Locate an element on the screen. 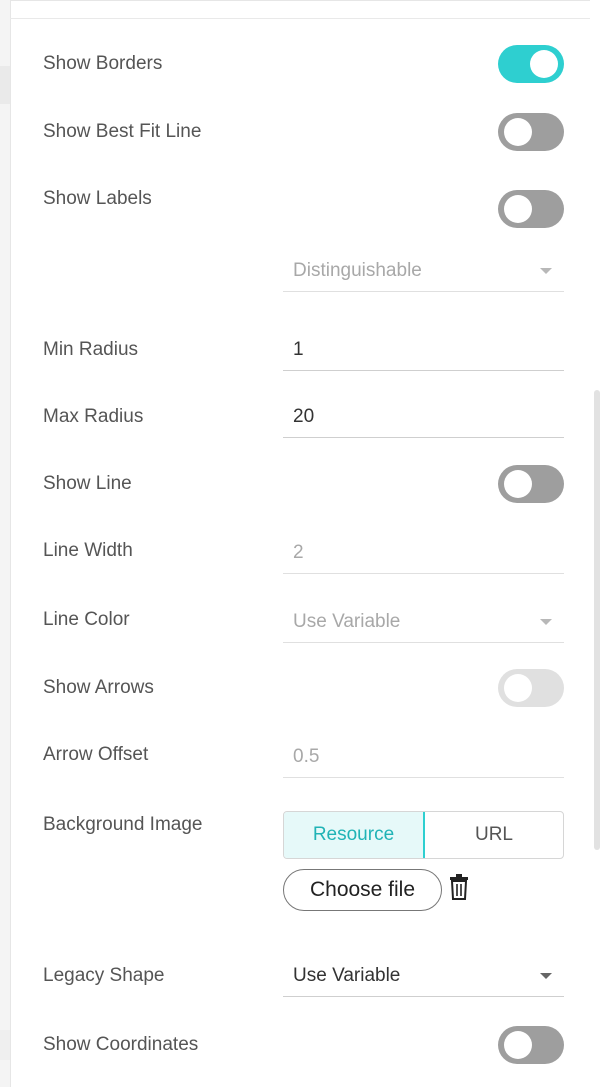 This screenshot has width=602, height=1087. line-color-value: Use Variable is located at coordinates (347, 621).